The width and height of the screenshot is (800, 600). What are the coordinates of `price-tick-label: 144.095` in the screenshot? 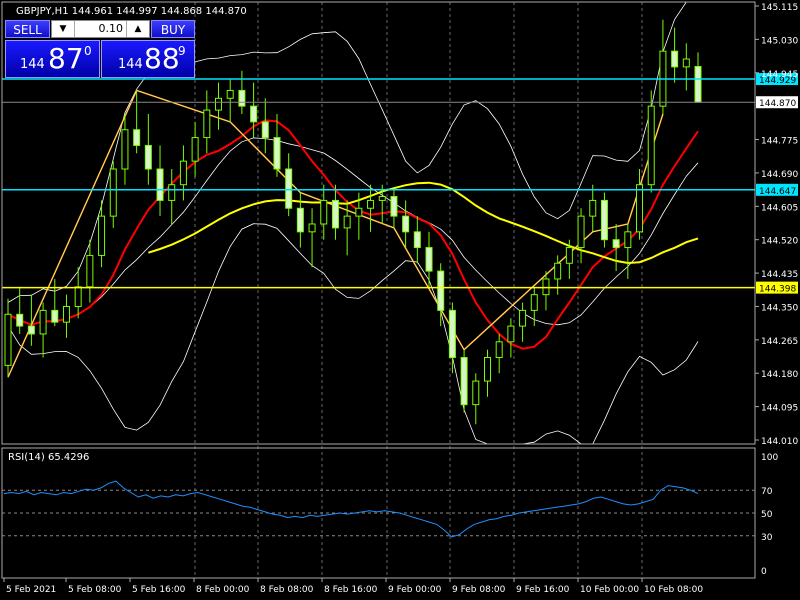 It's located at (779, 409).